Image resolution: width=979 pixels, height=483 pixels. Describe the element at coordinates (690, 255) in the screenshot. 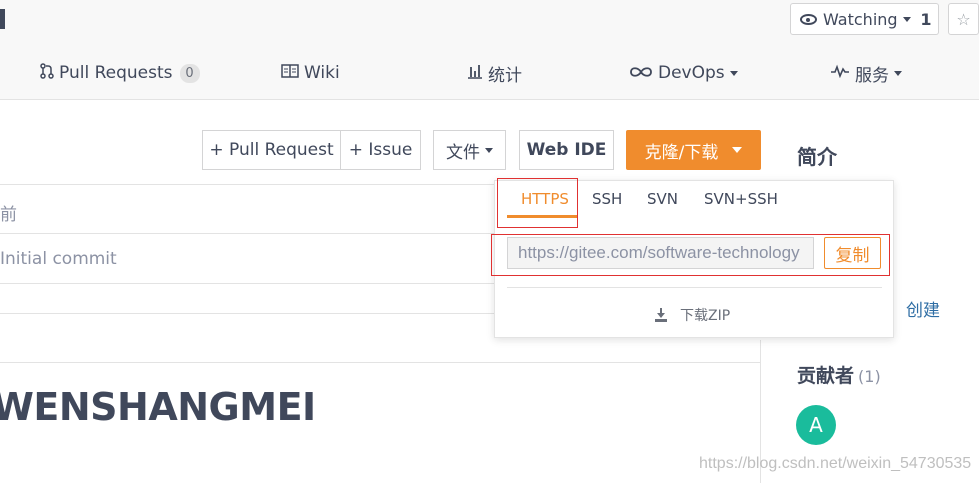

I see `url-highlight-box` at that location.